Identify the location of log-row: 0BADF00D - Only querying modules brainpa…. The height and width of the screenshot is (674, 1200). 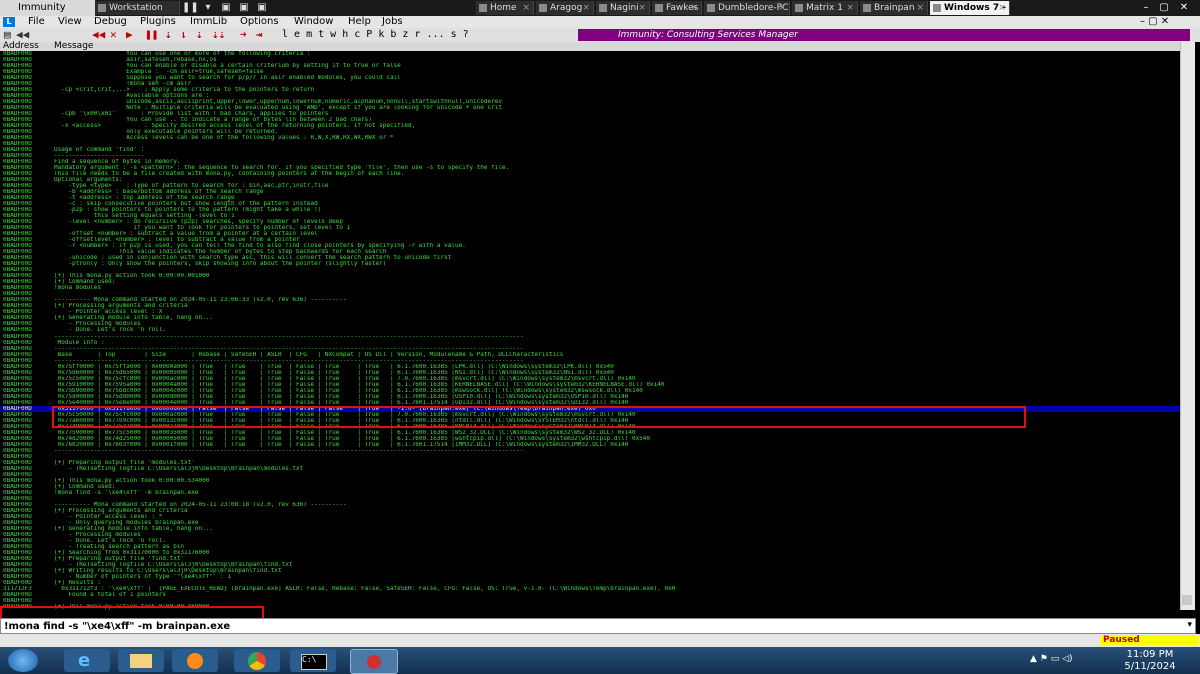
(590, 523).